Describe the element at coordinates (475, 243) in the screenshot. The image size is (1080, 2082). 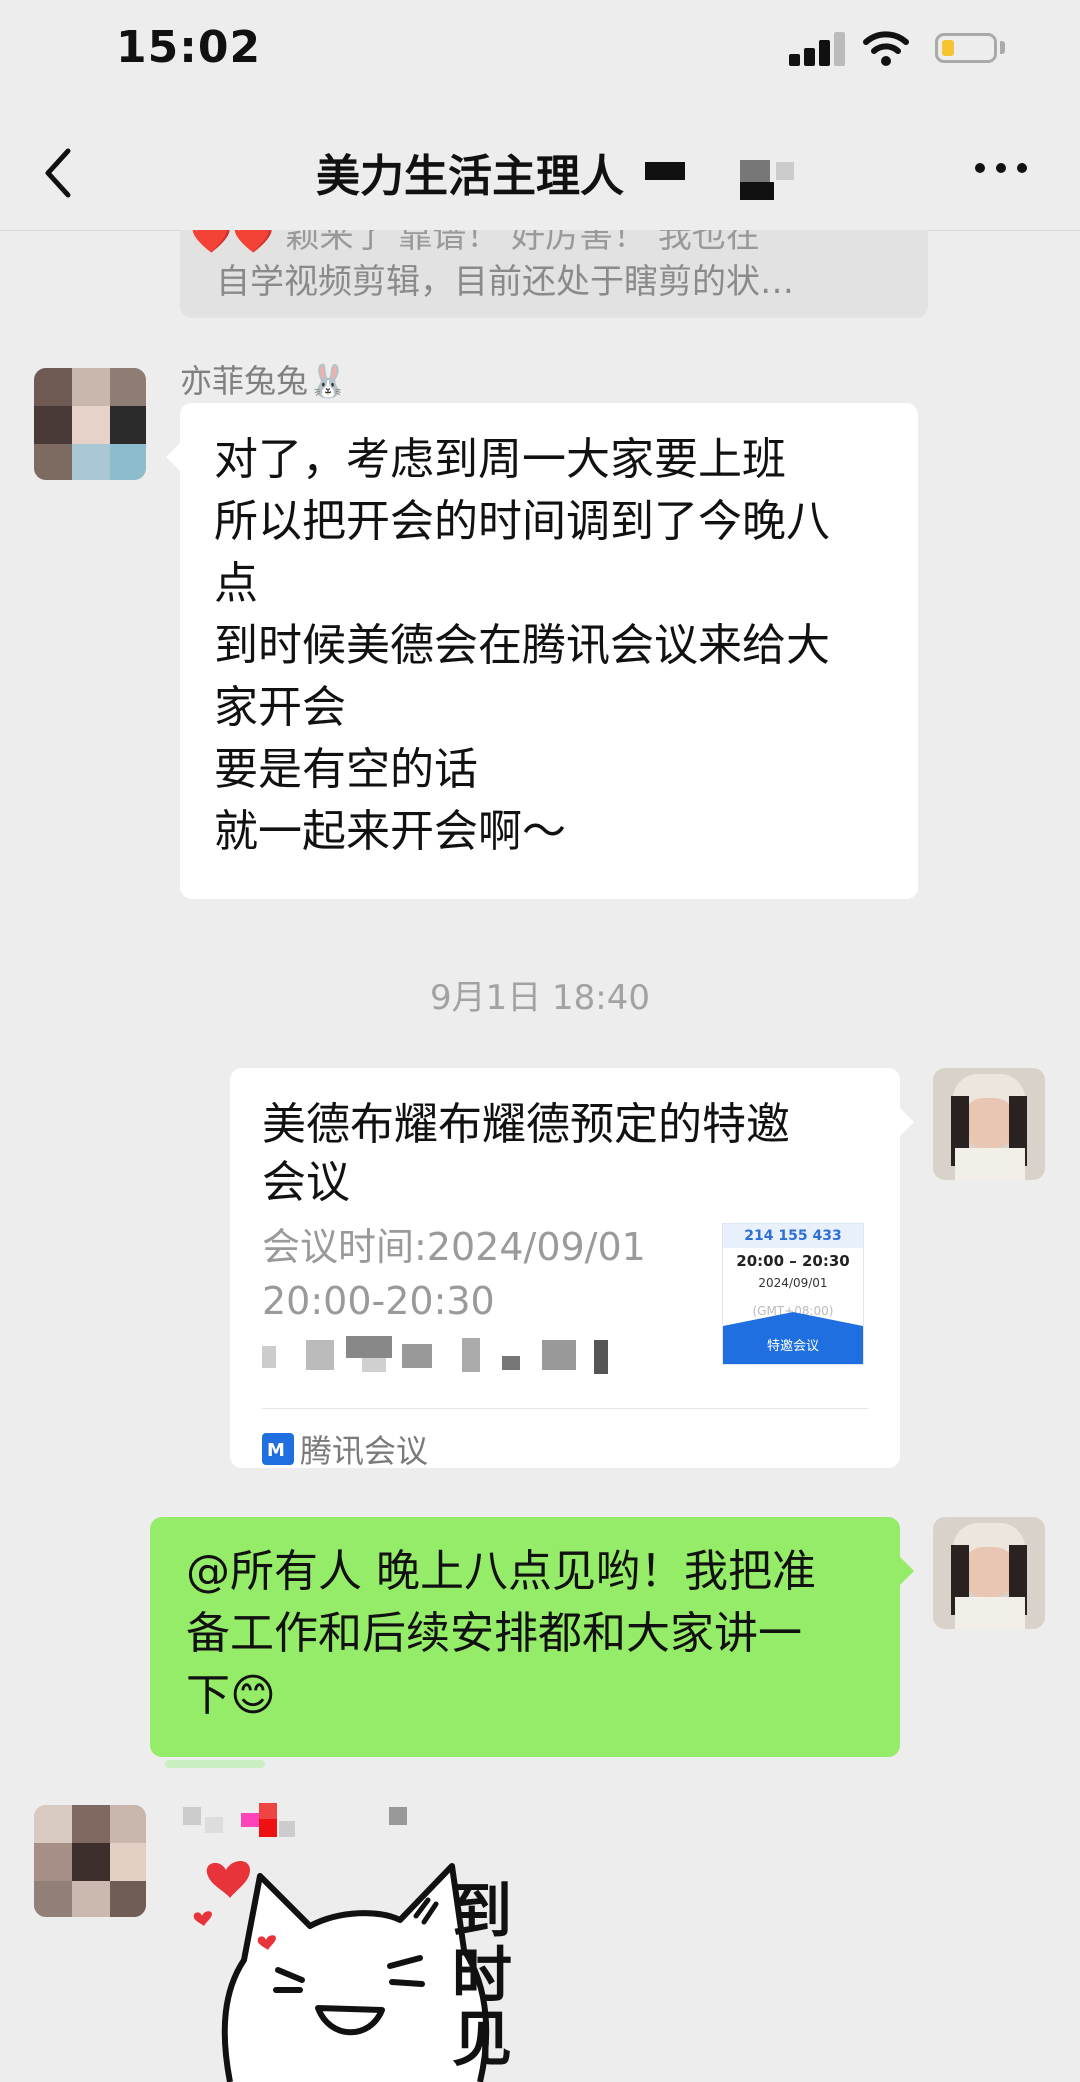
I see `quoted-line-1: ❤️❤️ 颖来了 靠谱！ 好厉害！ 我也在` at that location.